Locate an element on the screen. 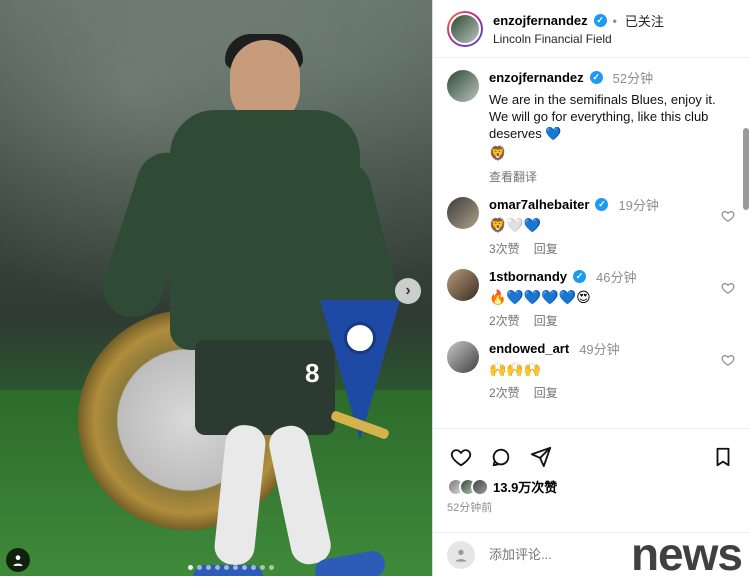  pennant-badge is located at coordinates (360, 338).